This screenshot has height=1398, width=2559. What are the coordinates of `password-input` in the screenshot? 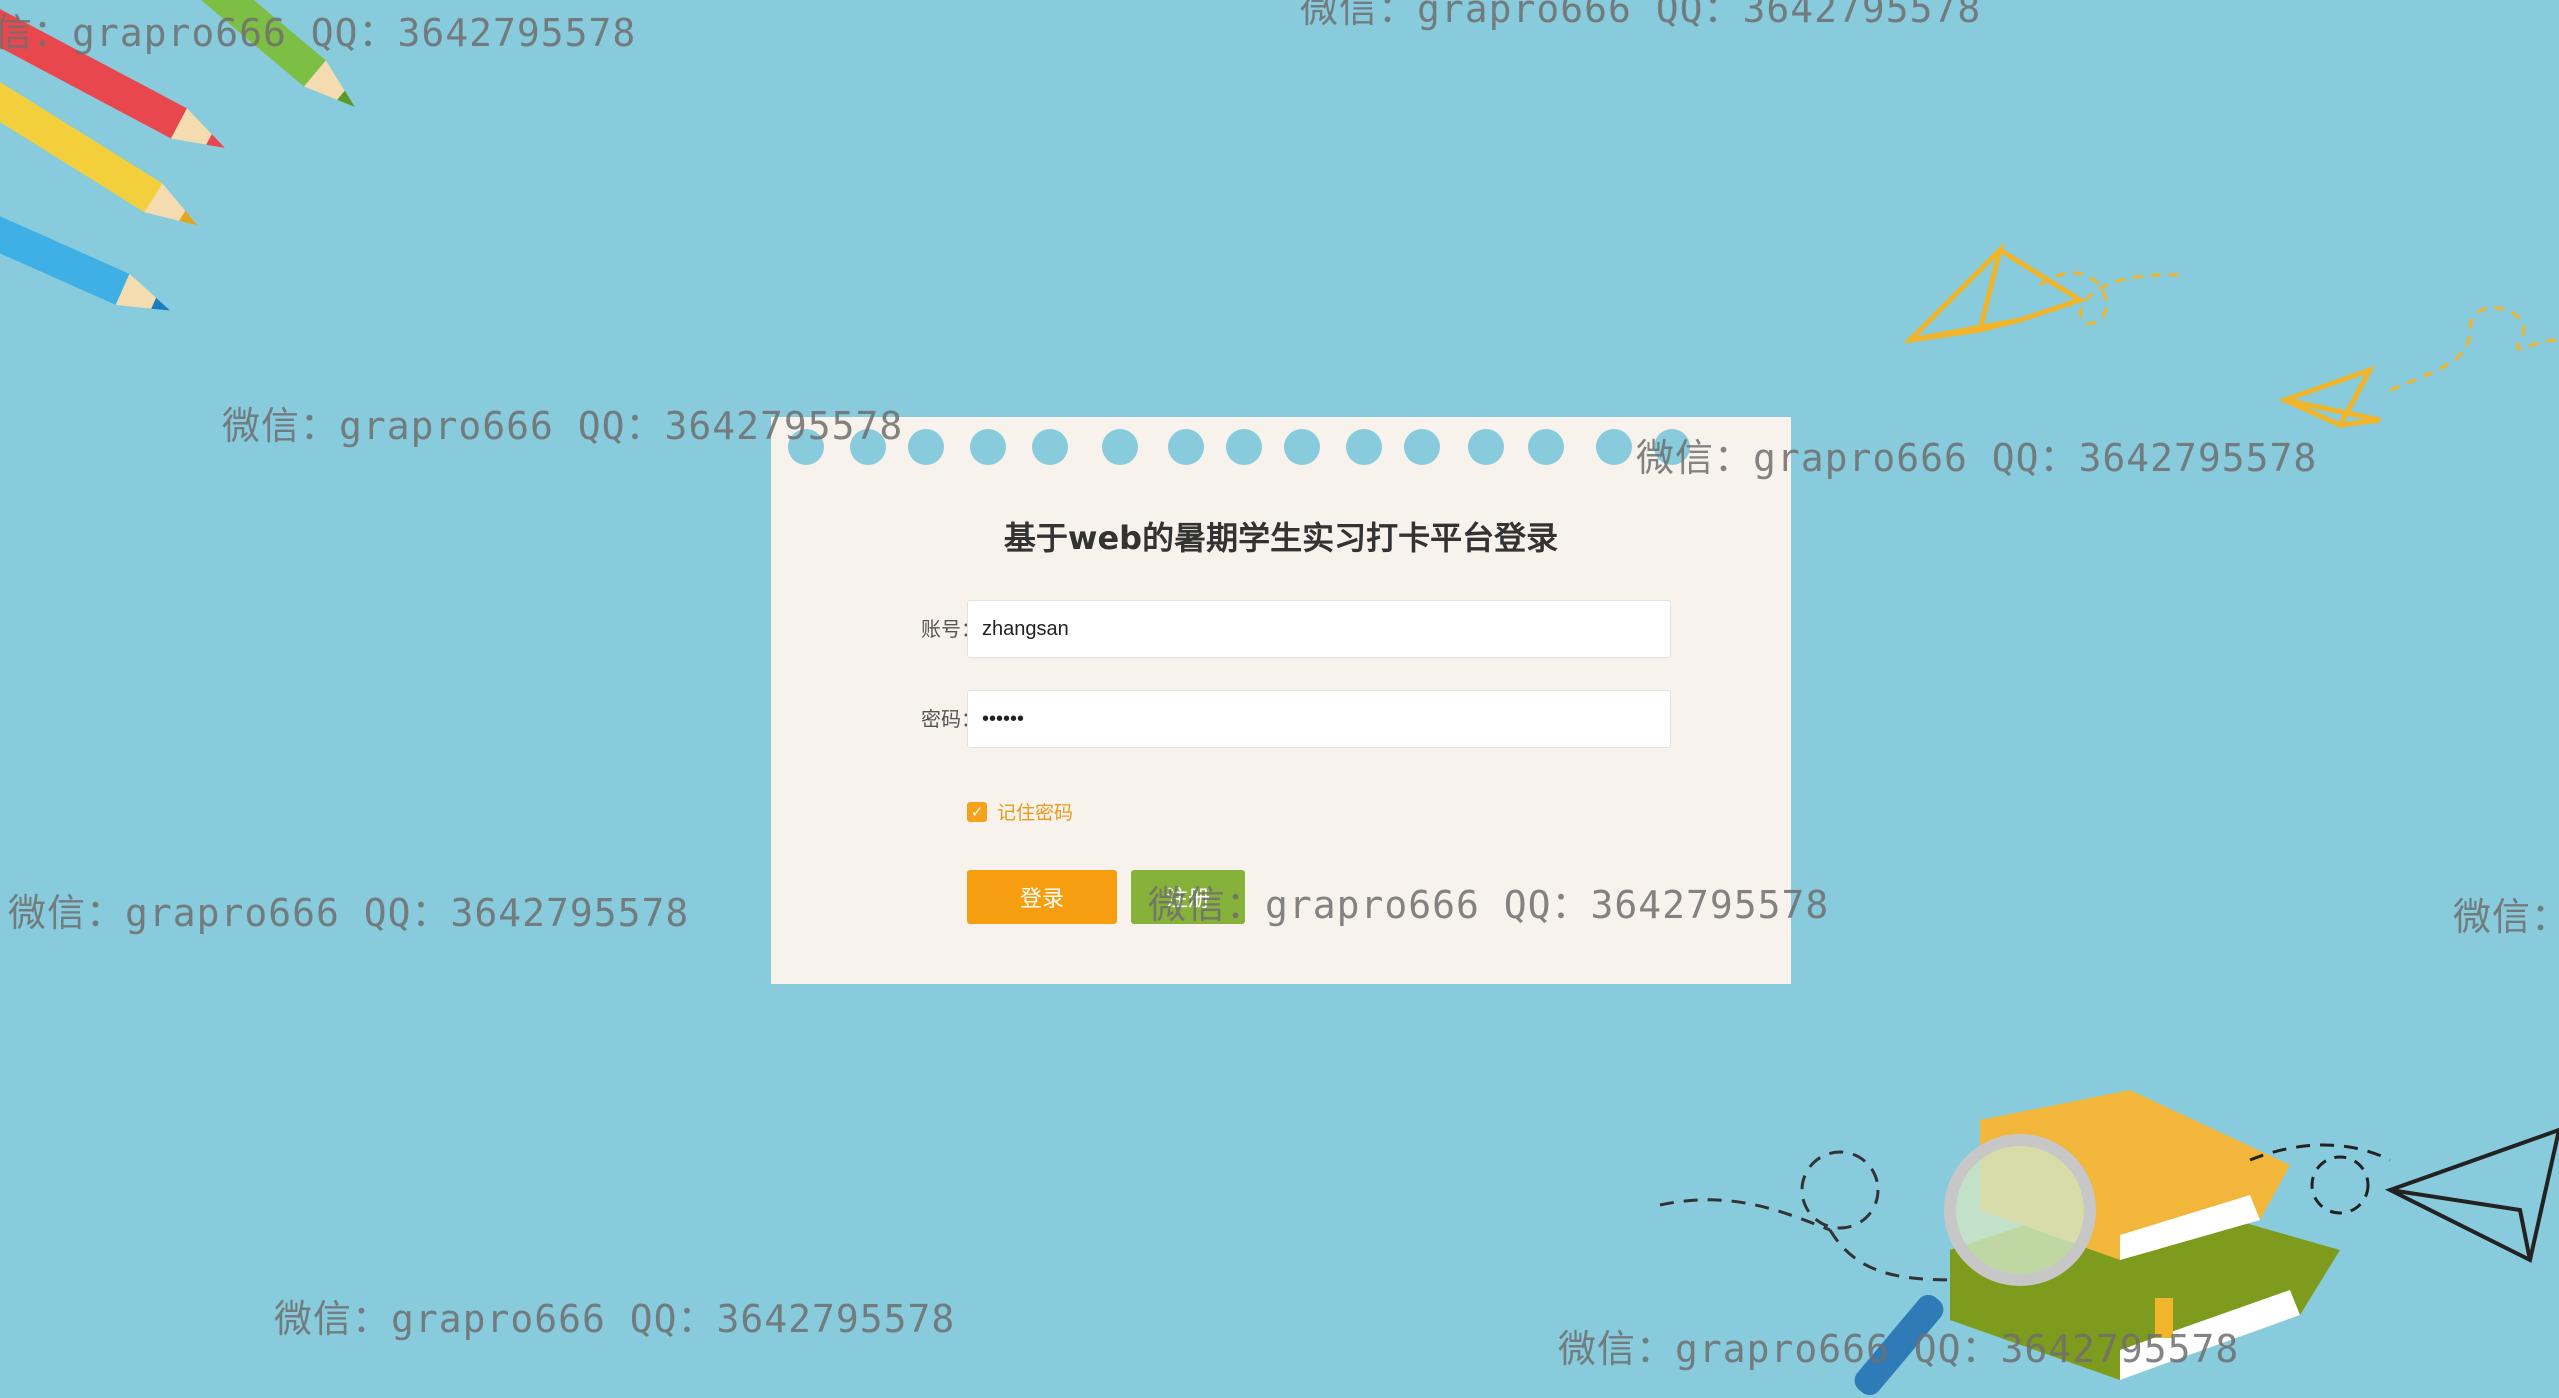 It's located at (1319, 719).